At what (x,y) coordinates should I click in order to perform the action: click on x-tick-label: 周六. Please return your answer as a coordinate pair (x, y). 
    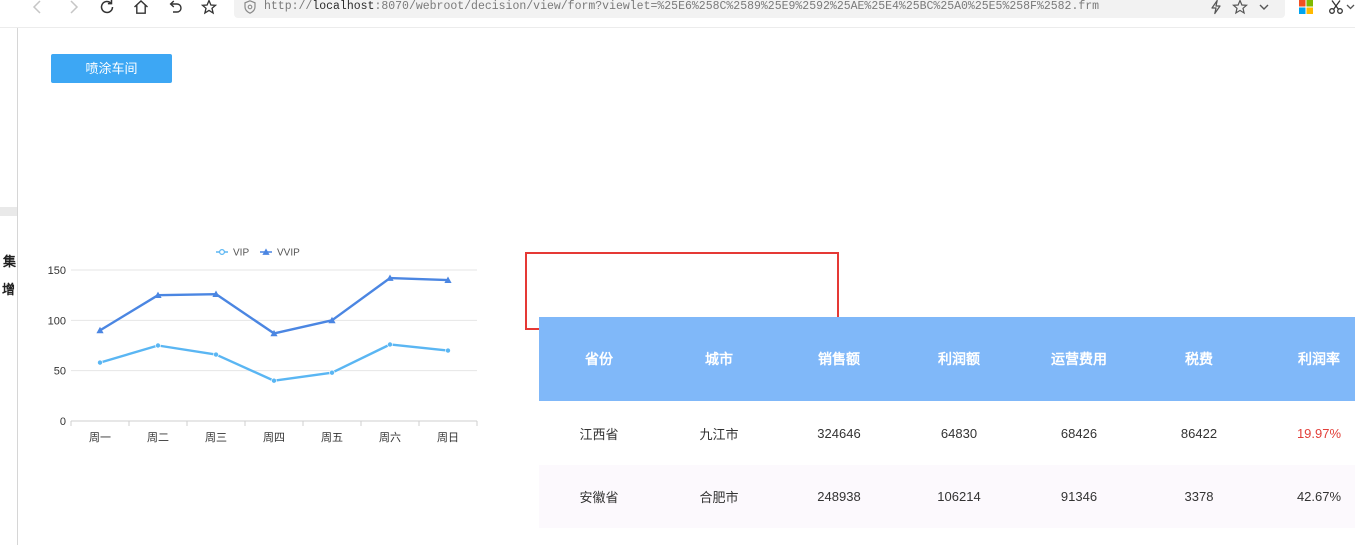
    Looking at the image, I should click on (390, 437).